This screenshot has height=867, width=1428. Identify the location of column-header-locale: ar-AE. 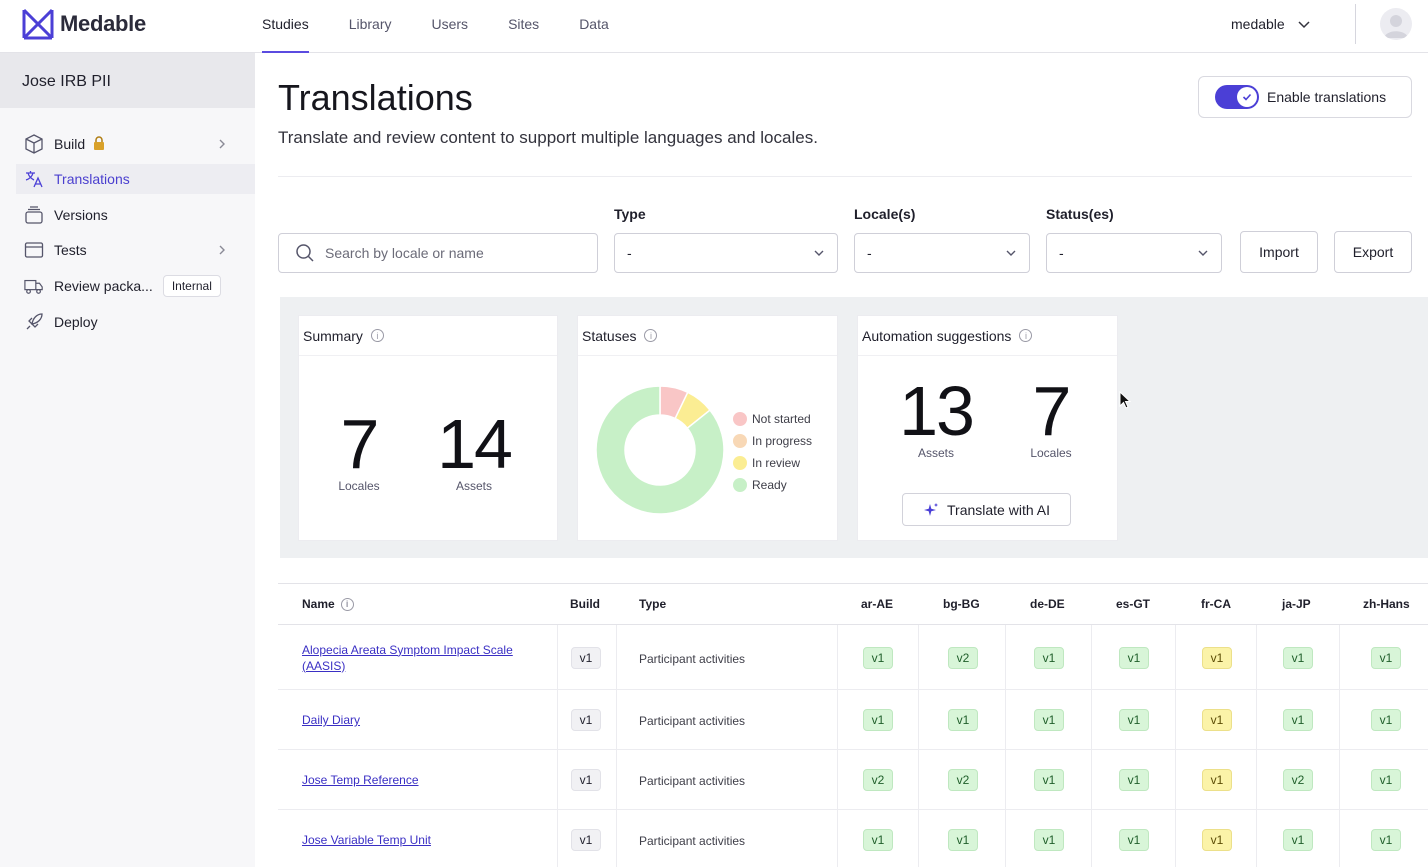
(877, 604).